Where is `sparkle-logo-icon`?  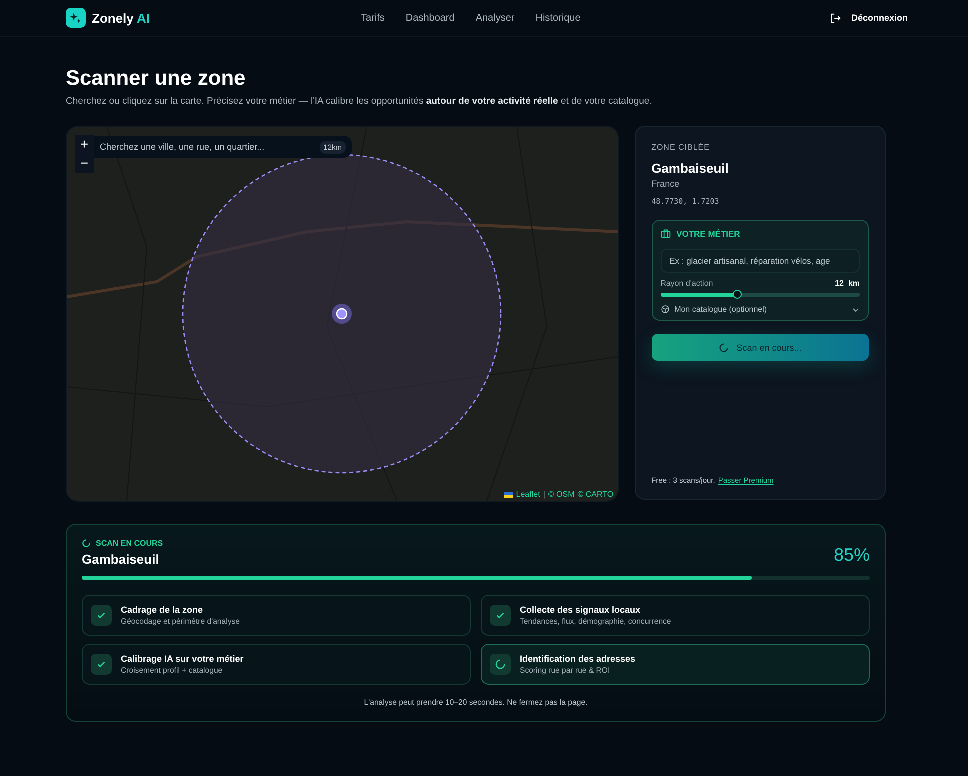
sparkle-logo-icon is located at coordinates (76, 18).